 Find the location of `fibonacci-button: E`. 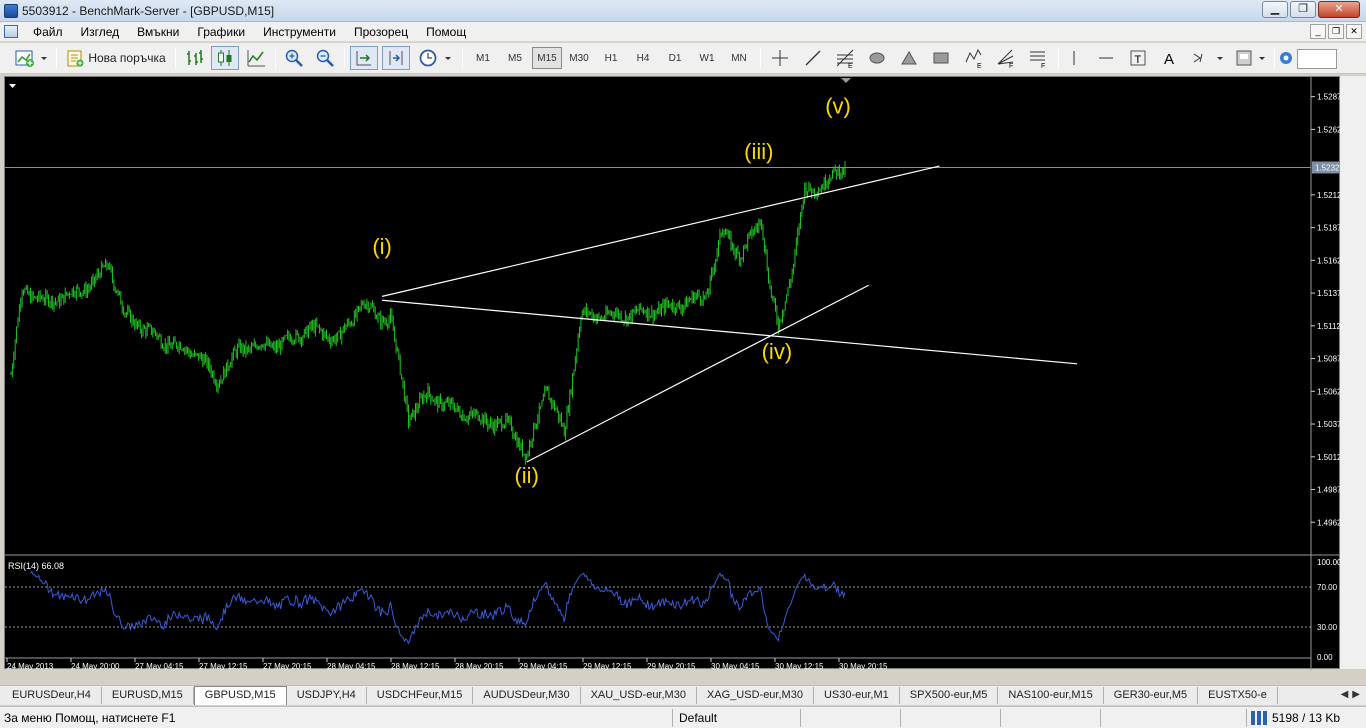

fibonacci-button: E is located at coordinates (845, 58).